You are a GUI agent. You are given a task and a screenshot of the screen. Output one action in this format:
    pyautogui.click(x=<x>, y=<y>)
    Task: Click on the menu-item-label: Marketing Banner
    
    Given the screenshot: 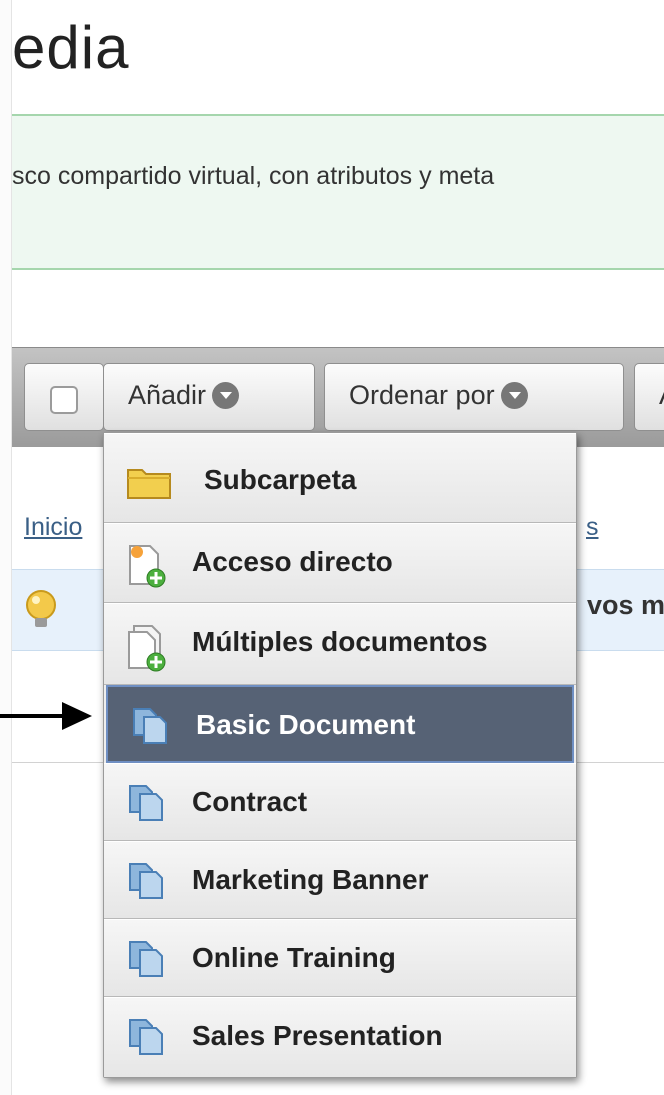 What is the action you would take?
    pyautogui.click(x=310, y=879)
    